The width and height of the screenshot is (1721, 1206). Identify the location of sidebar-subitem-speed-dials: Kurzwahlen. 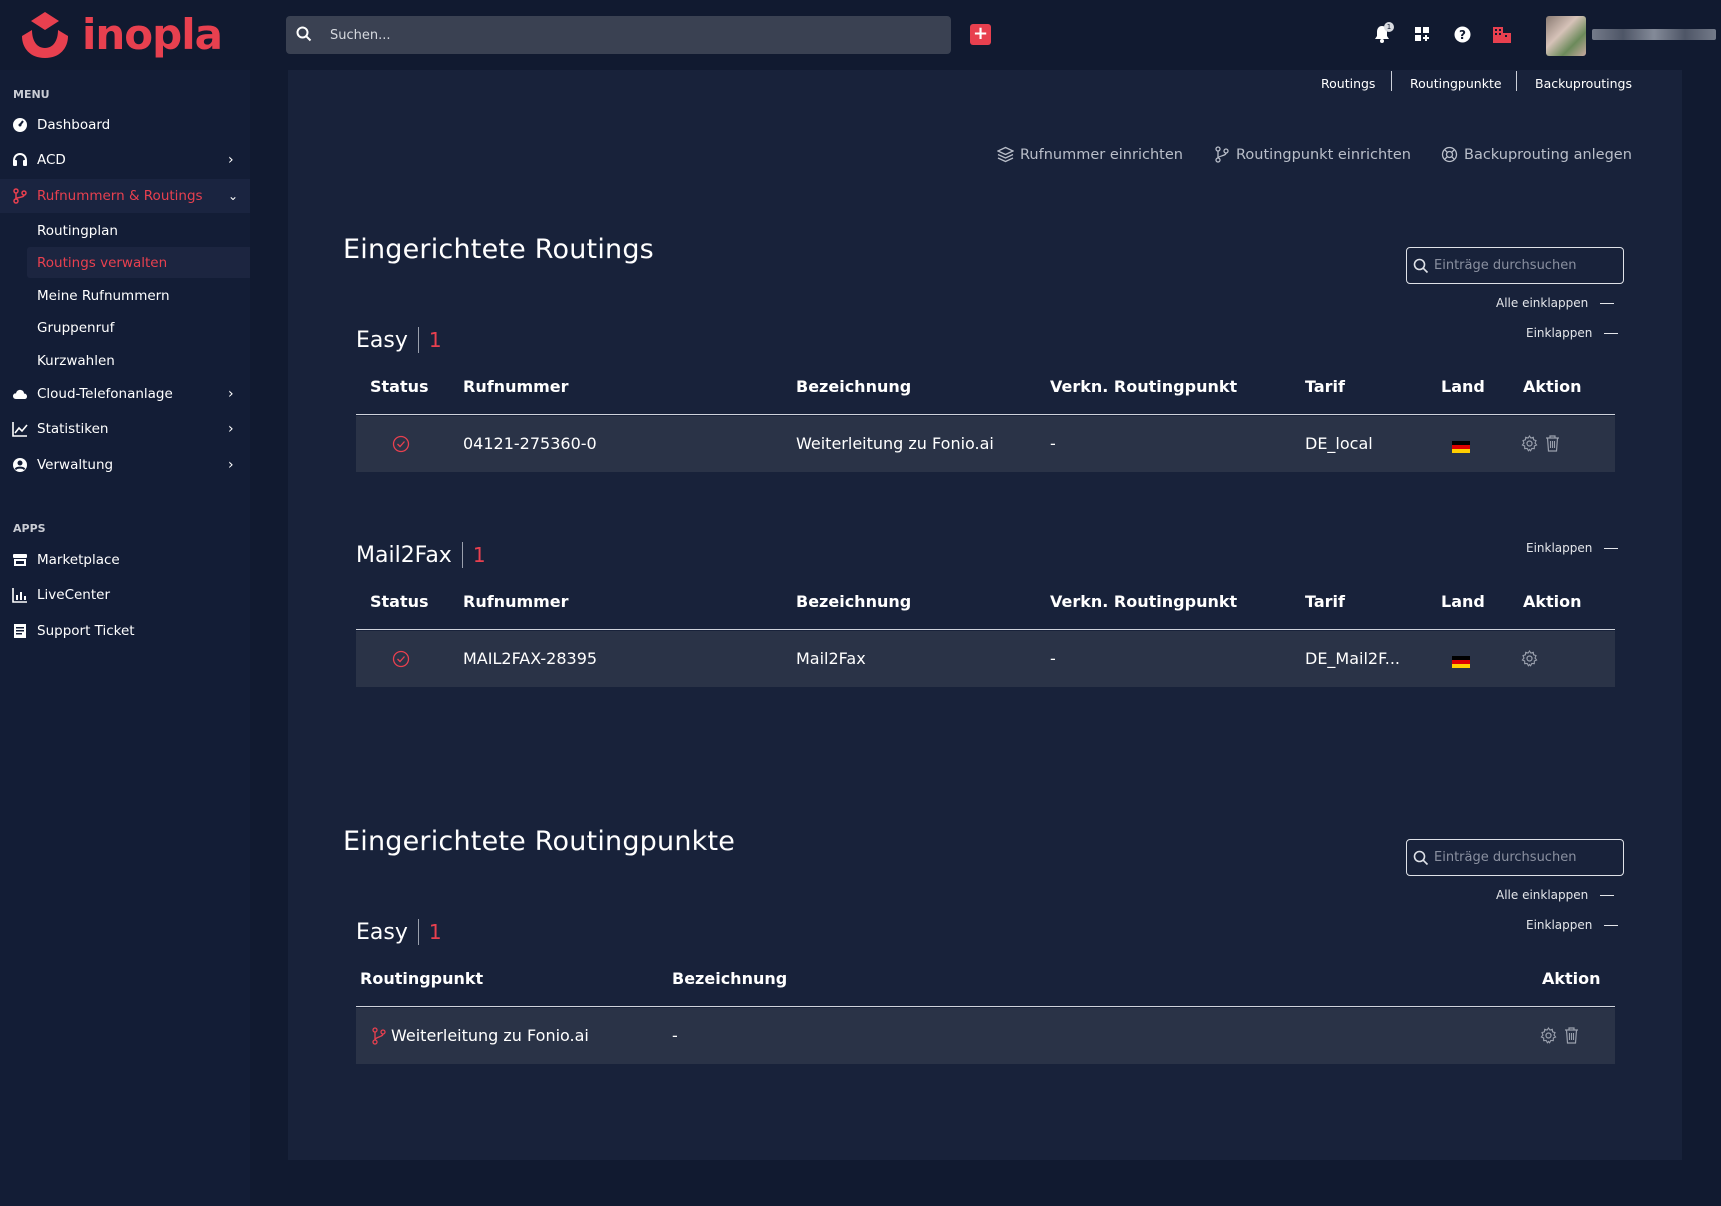
(138, 360).